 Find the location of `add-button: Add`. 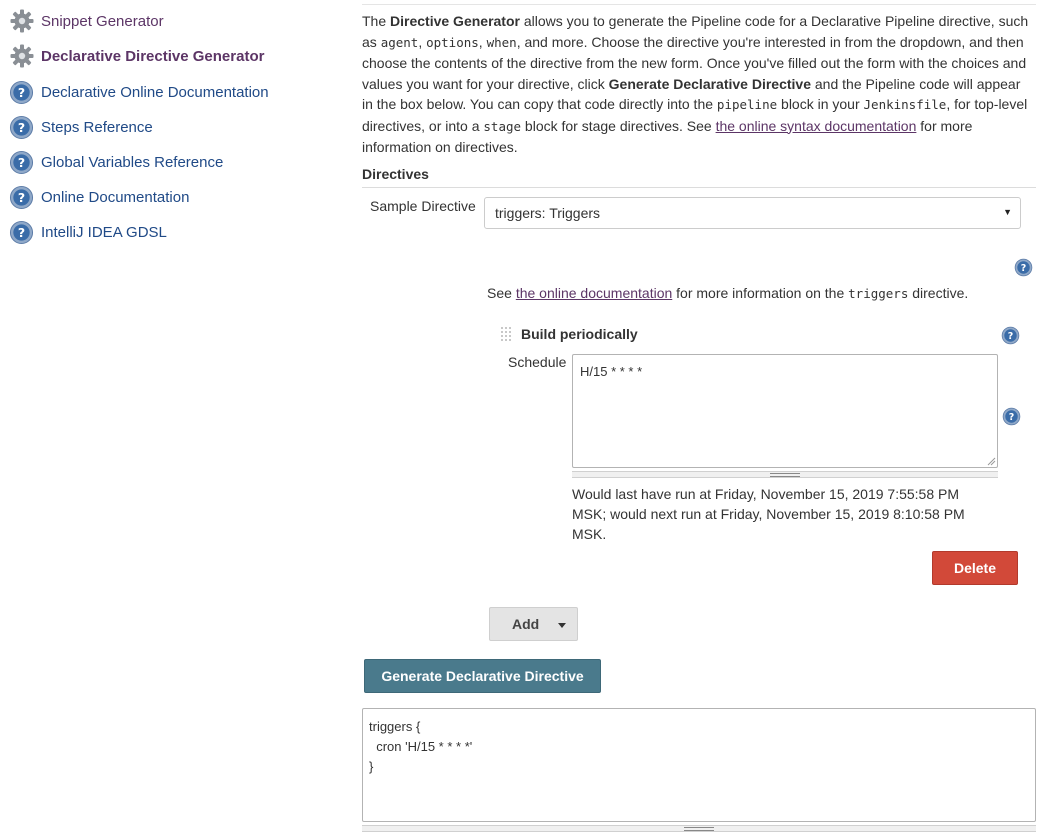

add-button: Add is located at coordinates (533, 624).